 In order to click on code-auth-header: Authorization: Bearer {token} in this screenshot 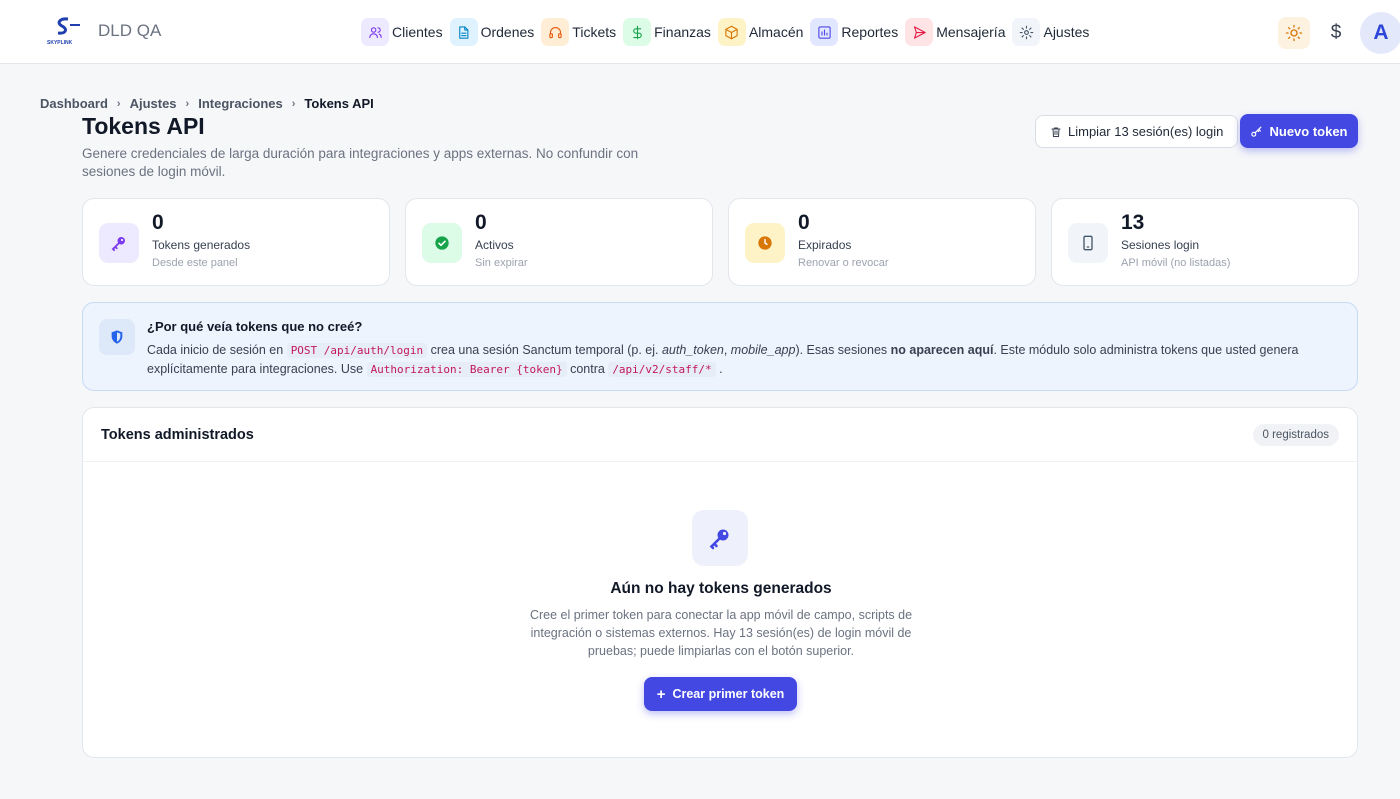, I will do `click(466, 369)`.